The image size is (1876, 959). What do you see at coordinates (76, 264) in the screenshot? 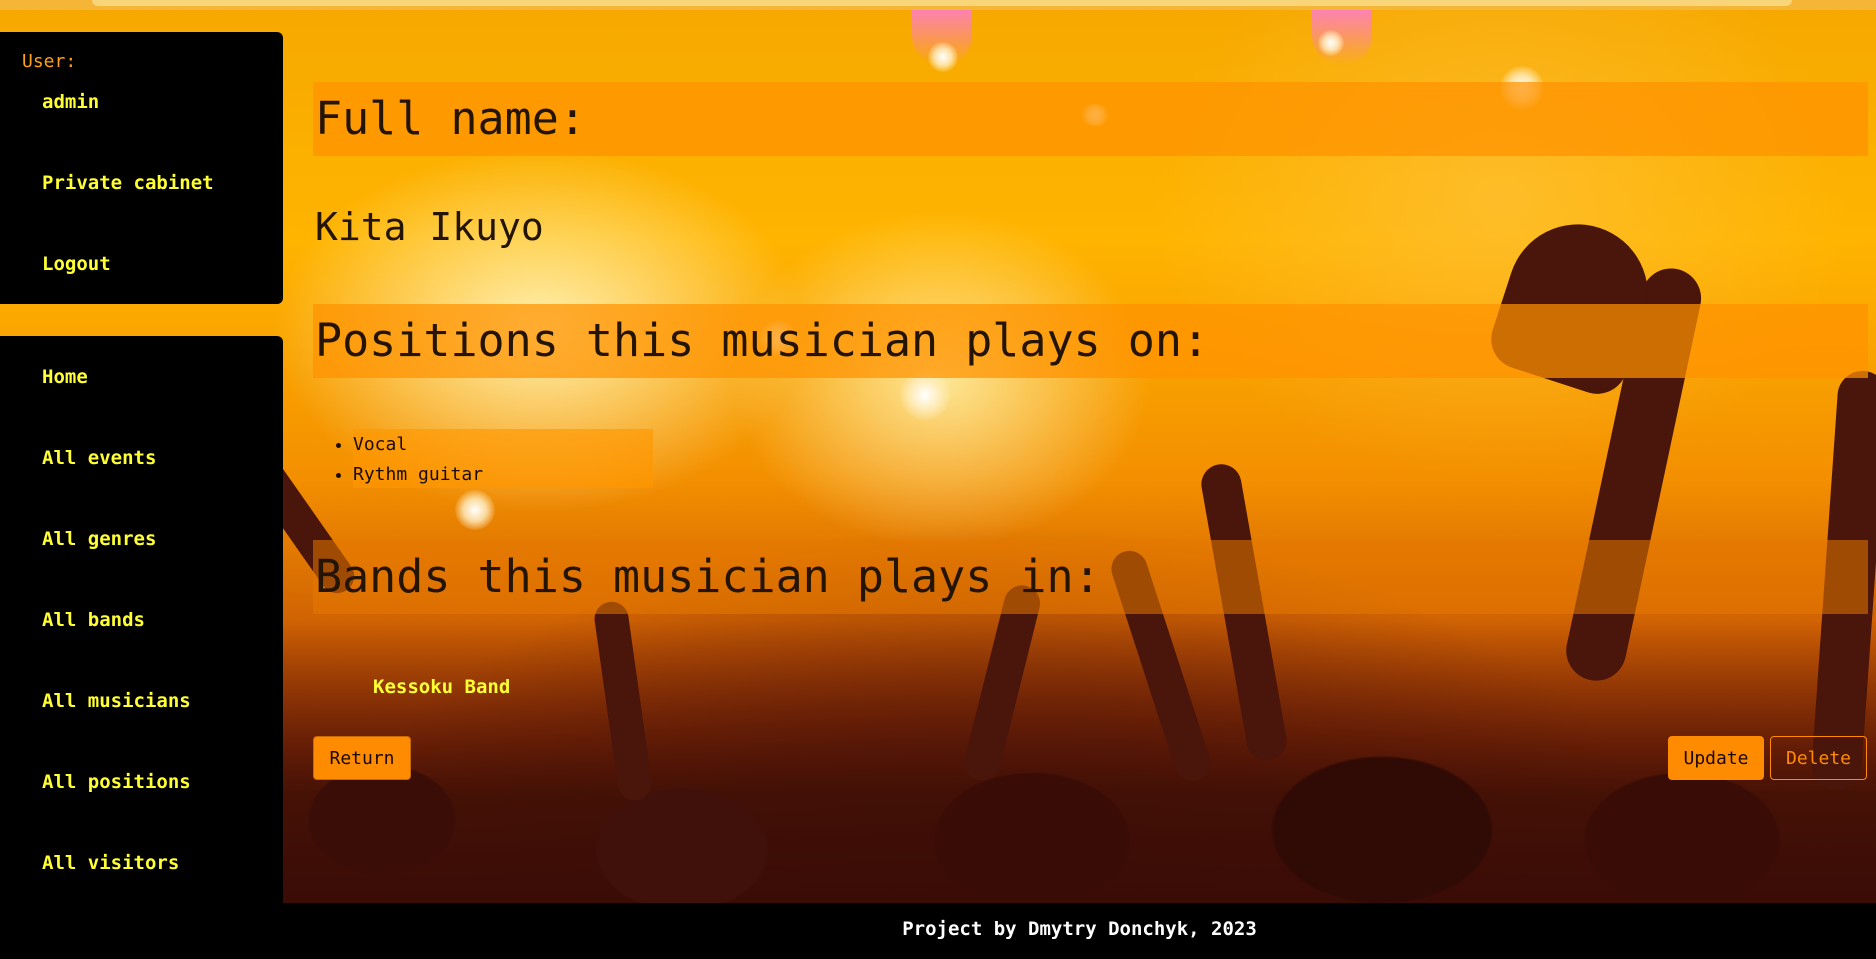
I see `logout-link: Logout` at bounding box center [76, 264].